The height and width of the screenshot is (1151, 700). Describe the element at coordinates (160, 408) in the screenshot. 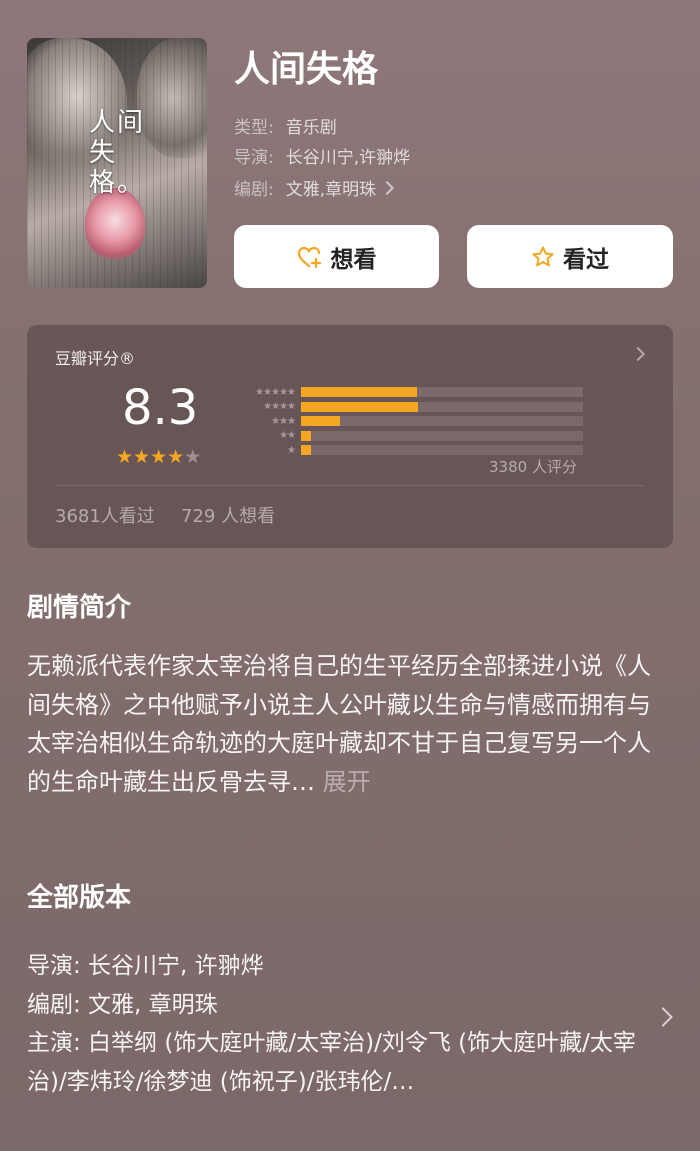

I see `rating-score: 8.3` at that location.